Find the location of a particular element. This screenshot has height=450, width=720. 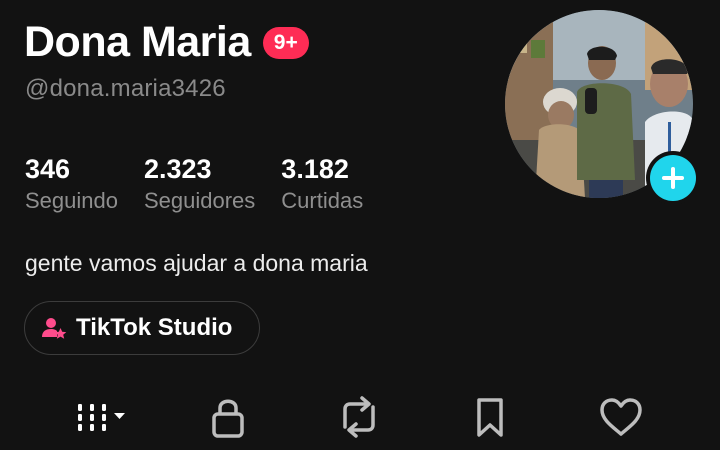

tab-favorites is located at coordinates (490, 419).